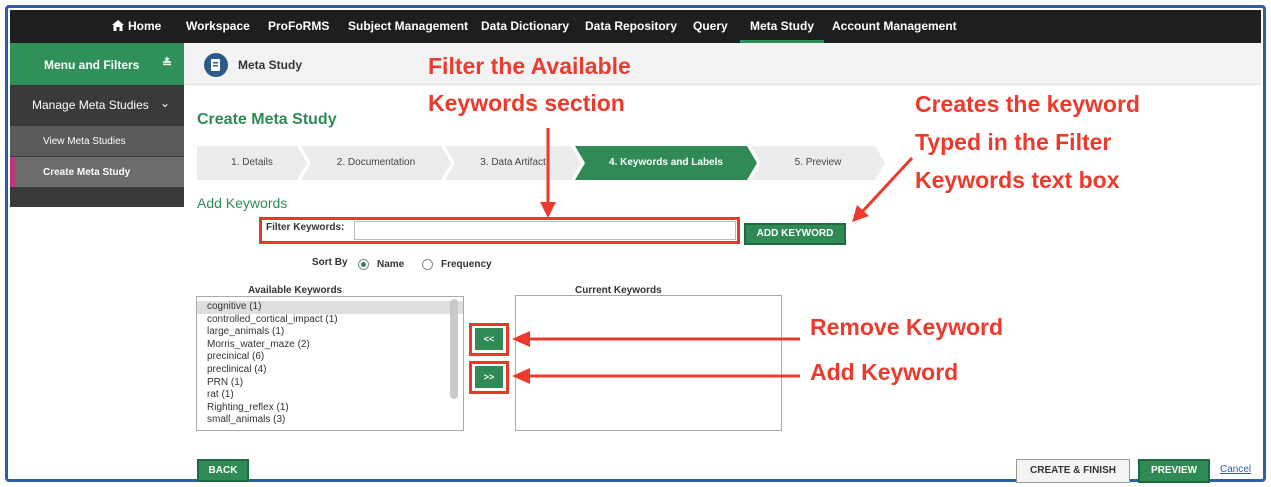  Describe the element at coordinates (521, 376) in the screenshot. I see `add-arrow-head` at that location.